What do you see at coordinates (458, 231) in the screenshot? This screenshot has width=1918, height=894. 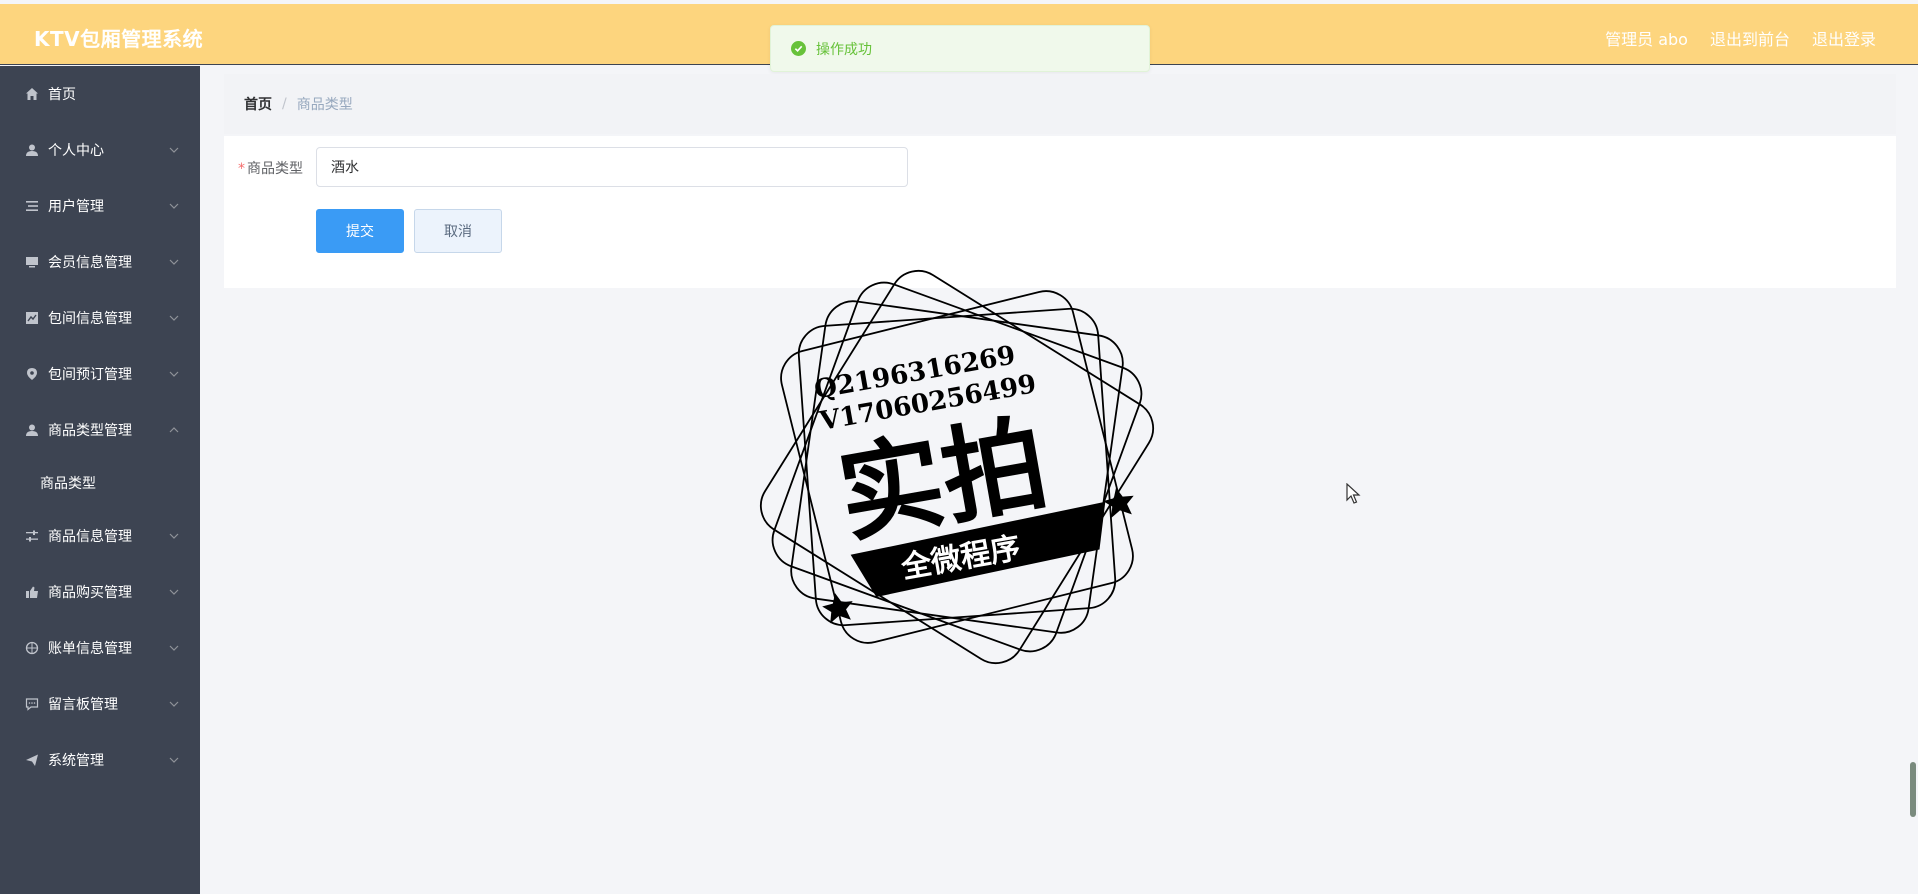 I see `cancel-button: 取消` at bounding box center [458, 231].